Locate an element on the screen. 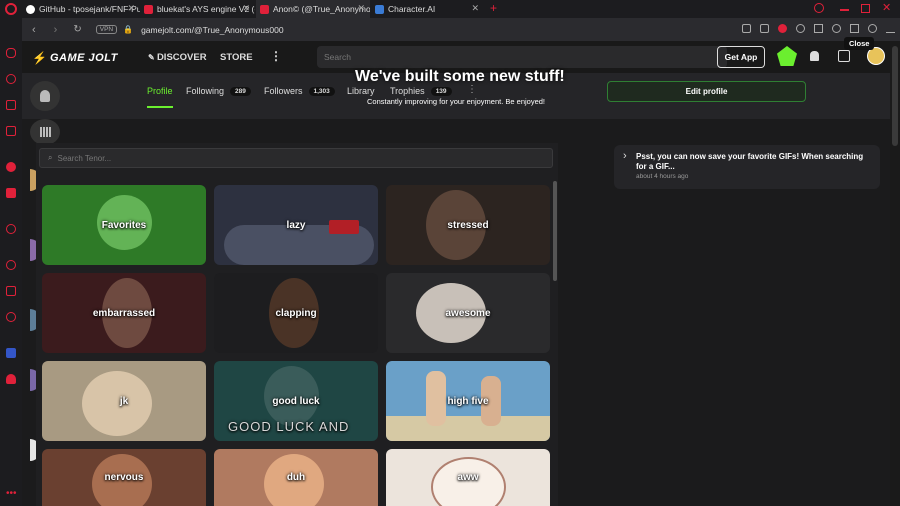  gif-scrollbar is located at coordinates (555, 231).